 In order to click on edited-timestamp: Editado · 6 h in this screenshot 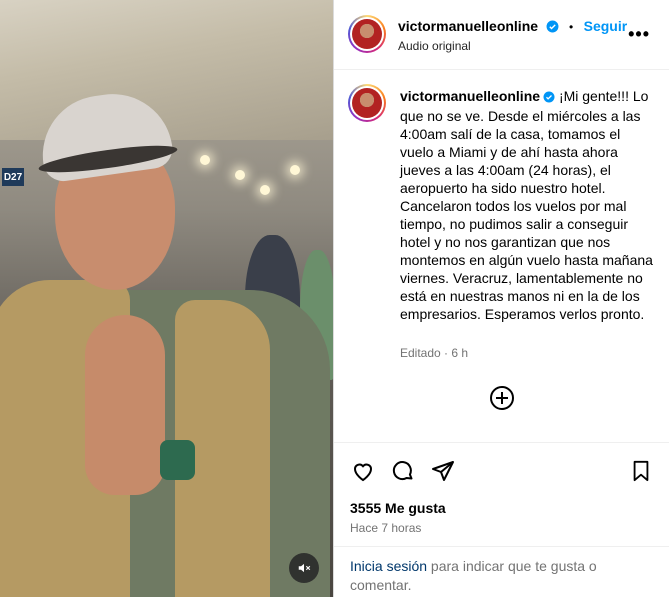, I will do `click(434, 353)`.